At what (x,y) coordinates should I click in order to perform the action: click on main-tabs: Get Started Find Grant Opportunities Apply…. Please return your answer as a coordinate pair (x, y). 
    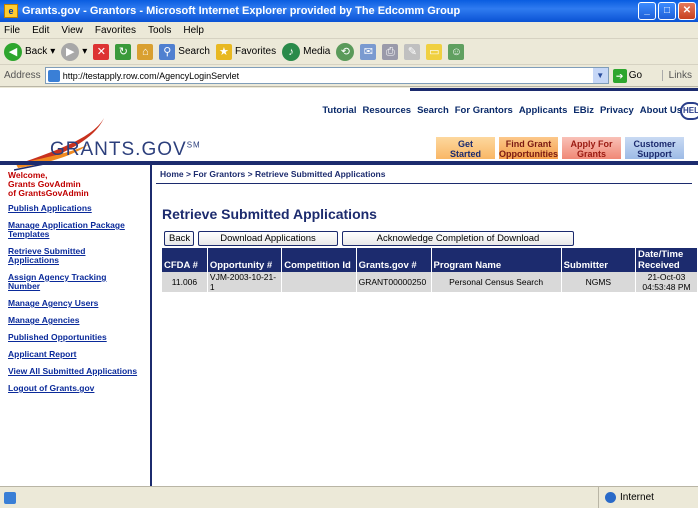
    Looking at the image, I should click on (560, 148).